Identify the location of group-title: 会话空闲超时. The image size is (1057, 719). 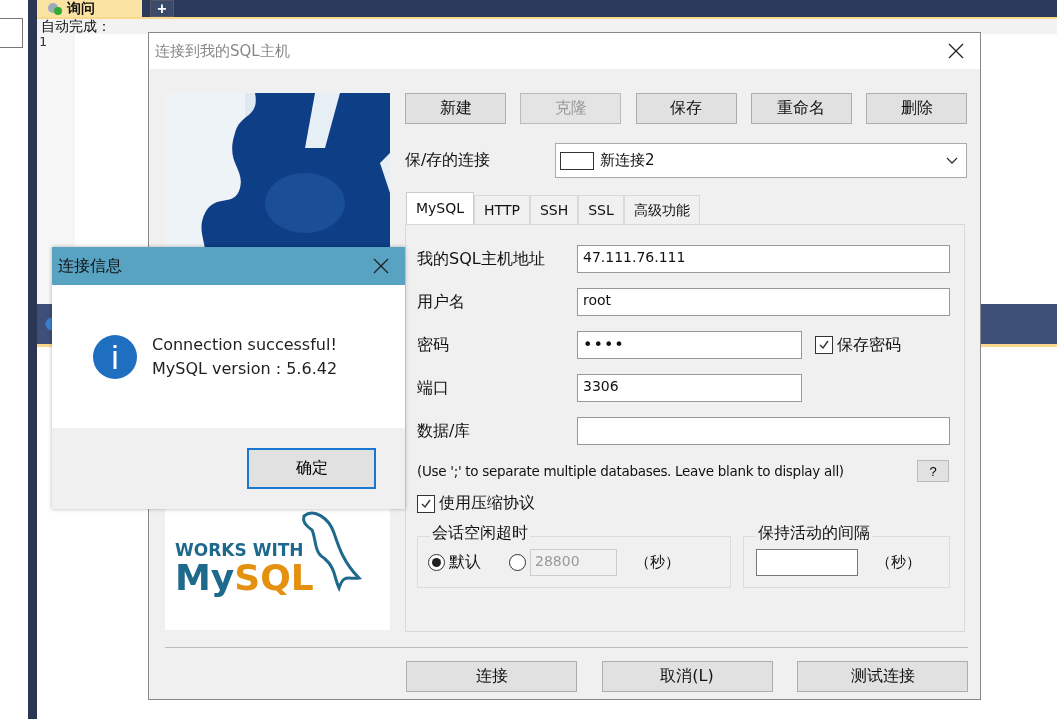
(480, 533).